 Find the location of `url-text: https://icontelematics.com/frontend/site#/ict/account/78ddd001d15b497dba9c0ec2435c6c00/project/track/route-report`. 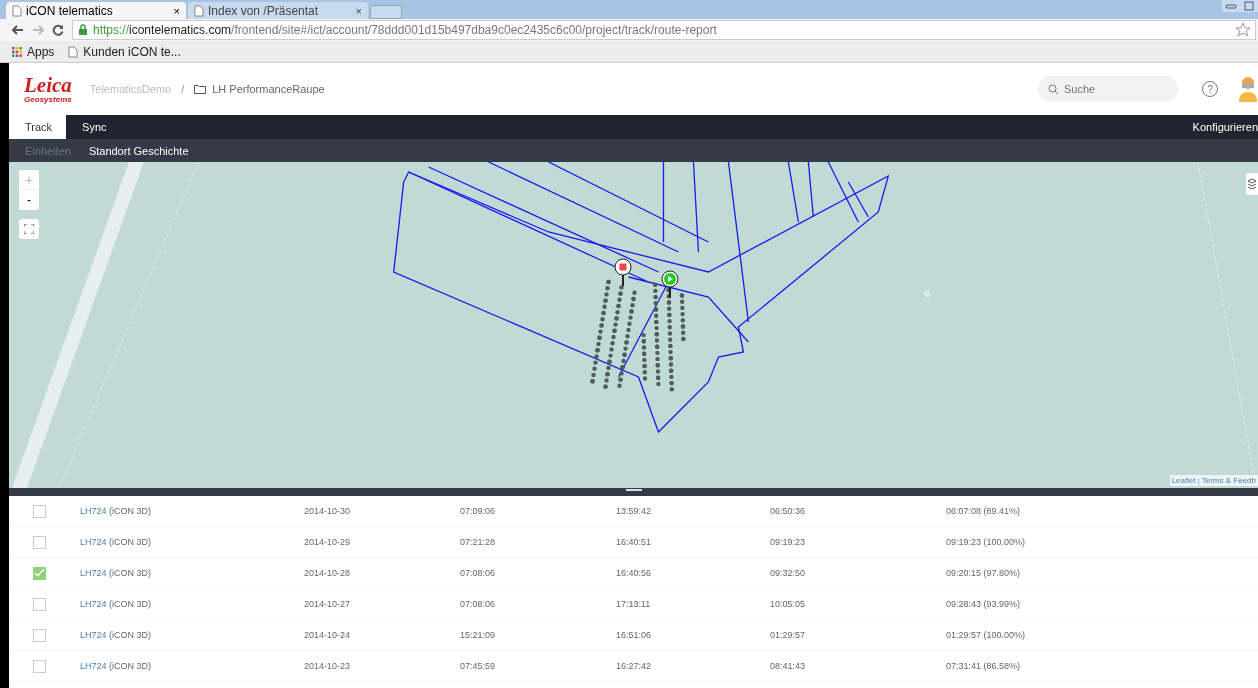

url-text: https://icontelematics.com/frontend/site#/ict/account/78ddd001d15b497dba9c0ec2435c6c00/project/track/route-report is located at coordinates (405, 30).